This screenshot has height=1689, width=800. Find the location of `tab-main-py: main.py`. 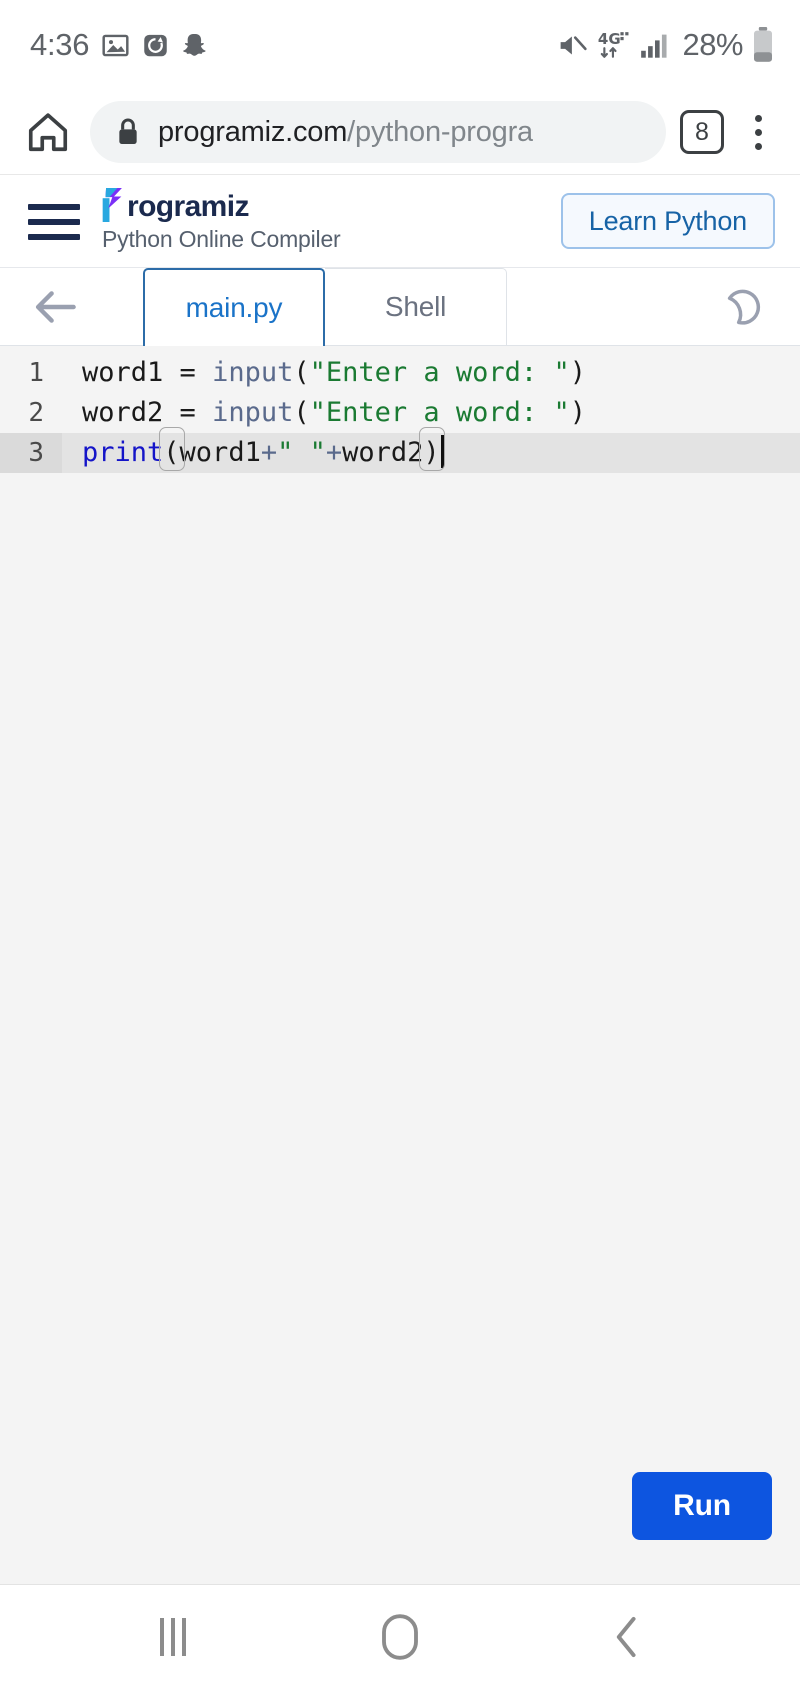

tab-main-py: main.py is located at coordinates (234, 307).